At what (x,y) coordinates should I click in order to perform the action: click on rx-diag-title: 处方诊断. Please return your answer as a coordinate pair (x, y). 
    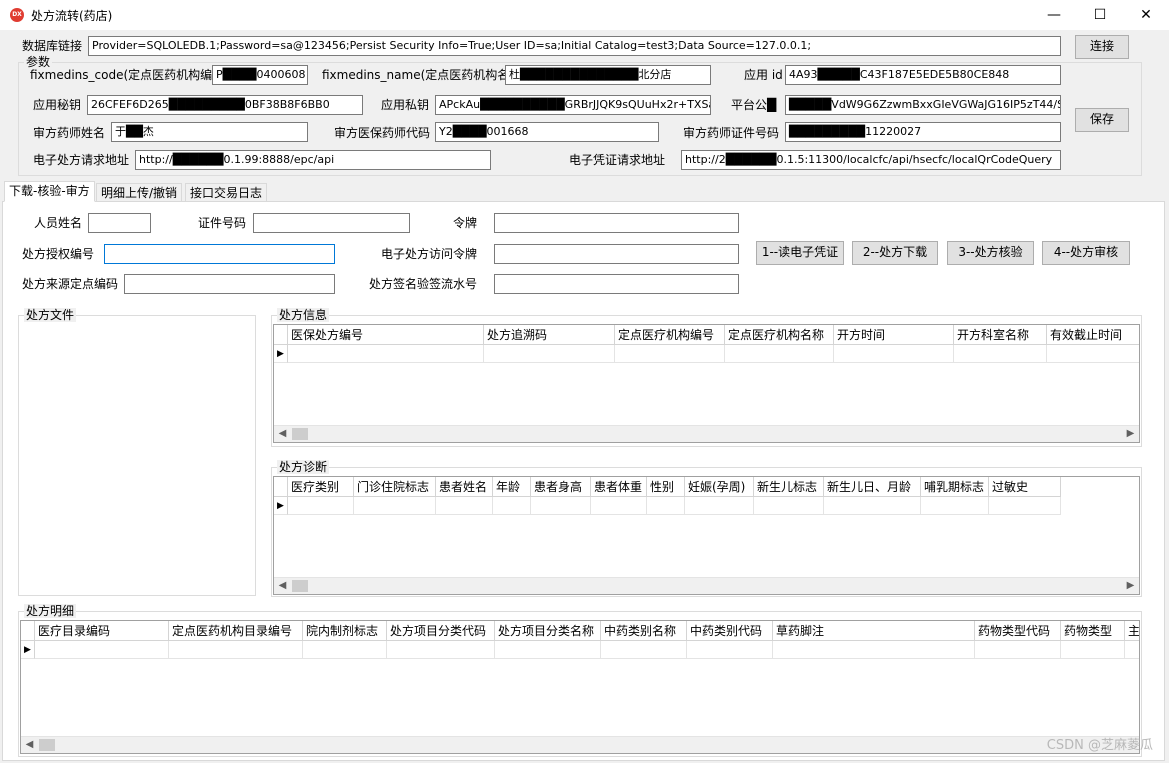
    Looking at the image, I should click on (303, 467).